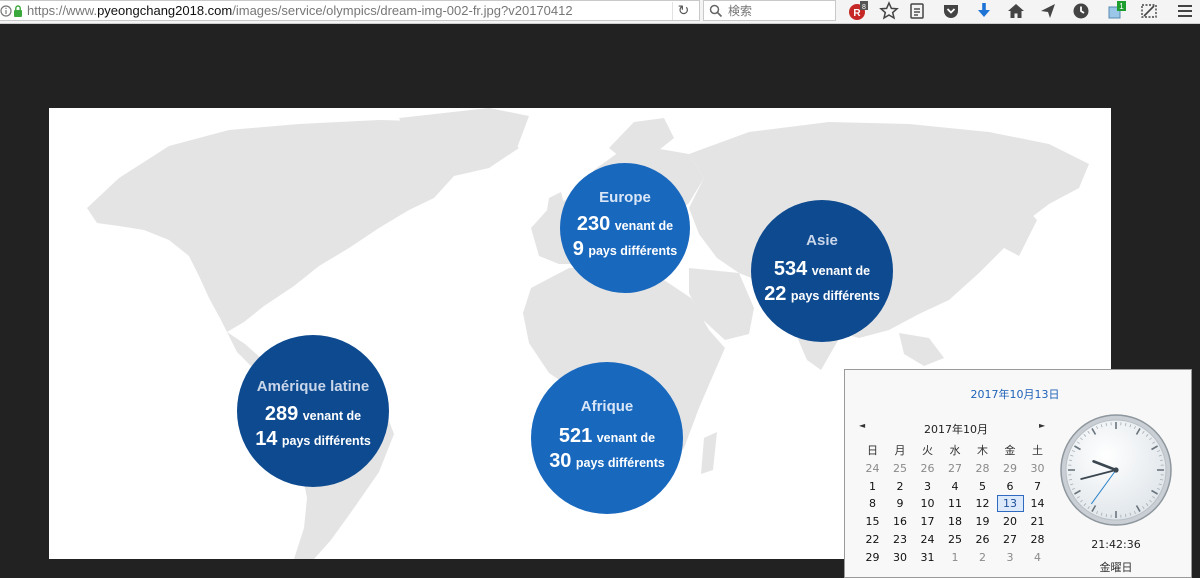 The height and width of the screenshot is (578, 1200). I want to click on pocket-icon, so click(951, 11).